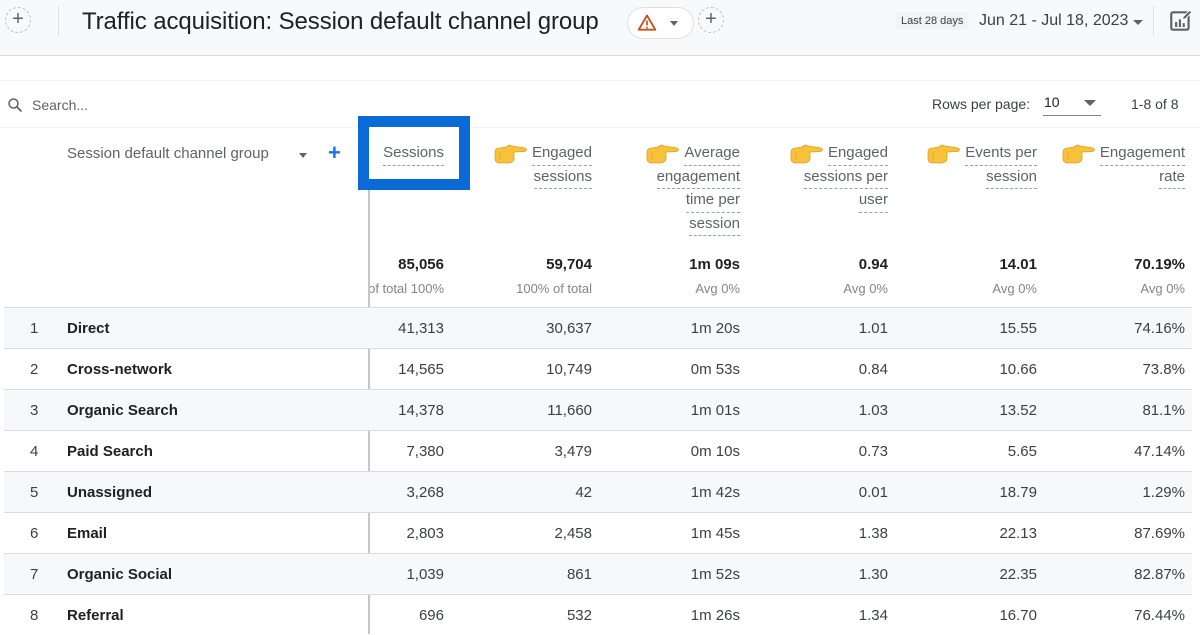  Describe the element at coordinates (122, 410) in the screenshot. I see `channel-name: Organic Search` at that location.